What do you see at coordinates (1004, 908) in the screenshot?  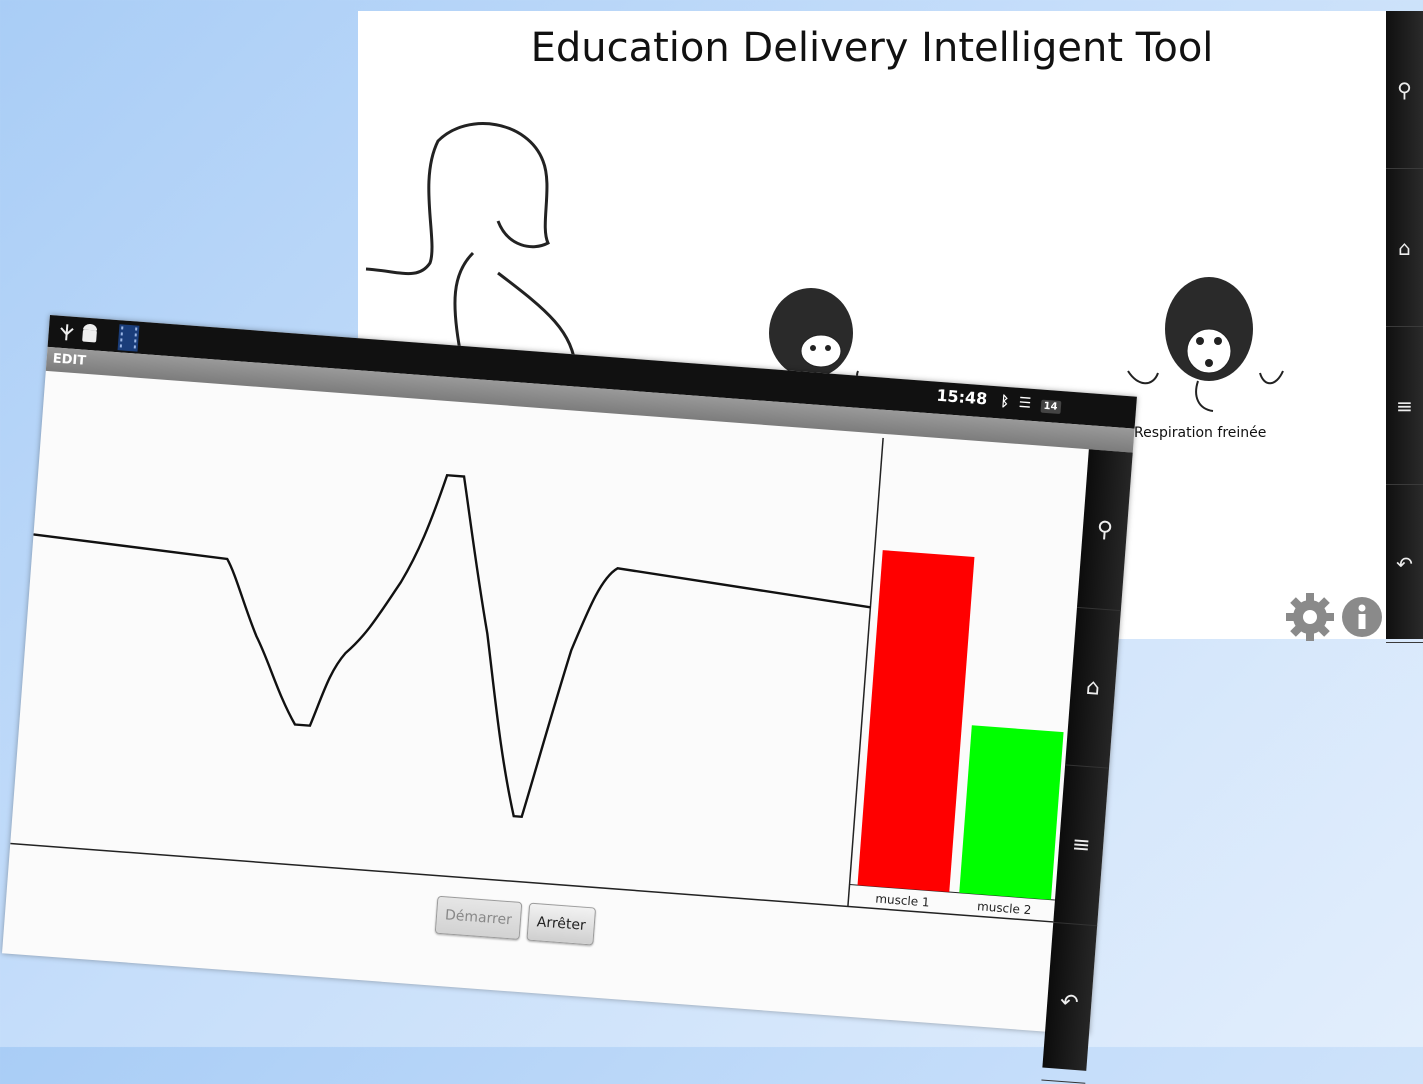 I see `bar-label-muscle-2: muscle 2` at bounding box center [1004, 908].